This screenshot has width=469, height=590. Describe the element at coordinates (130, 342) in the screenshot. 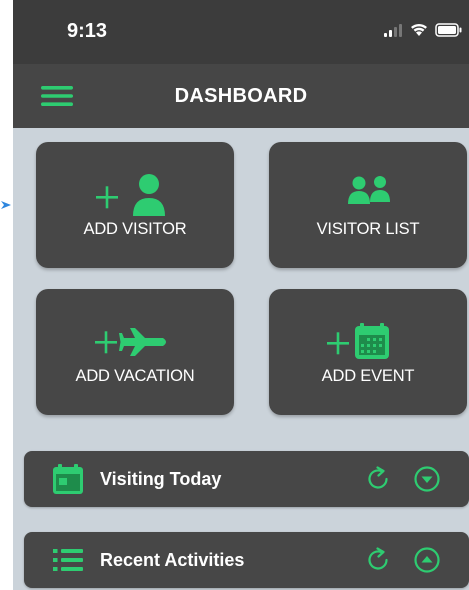

I see `add-plane-icon` at that location.